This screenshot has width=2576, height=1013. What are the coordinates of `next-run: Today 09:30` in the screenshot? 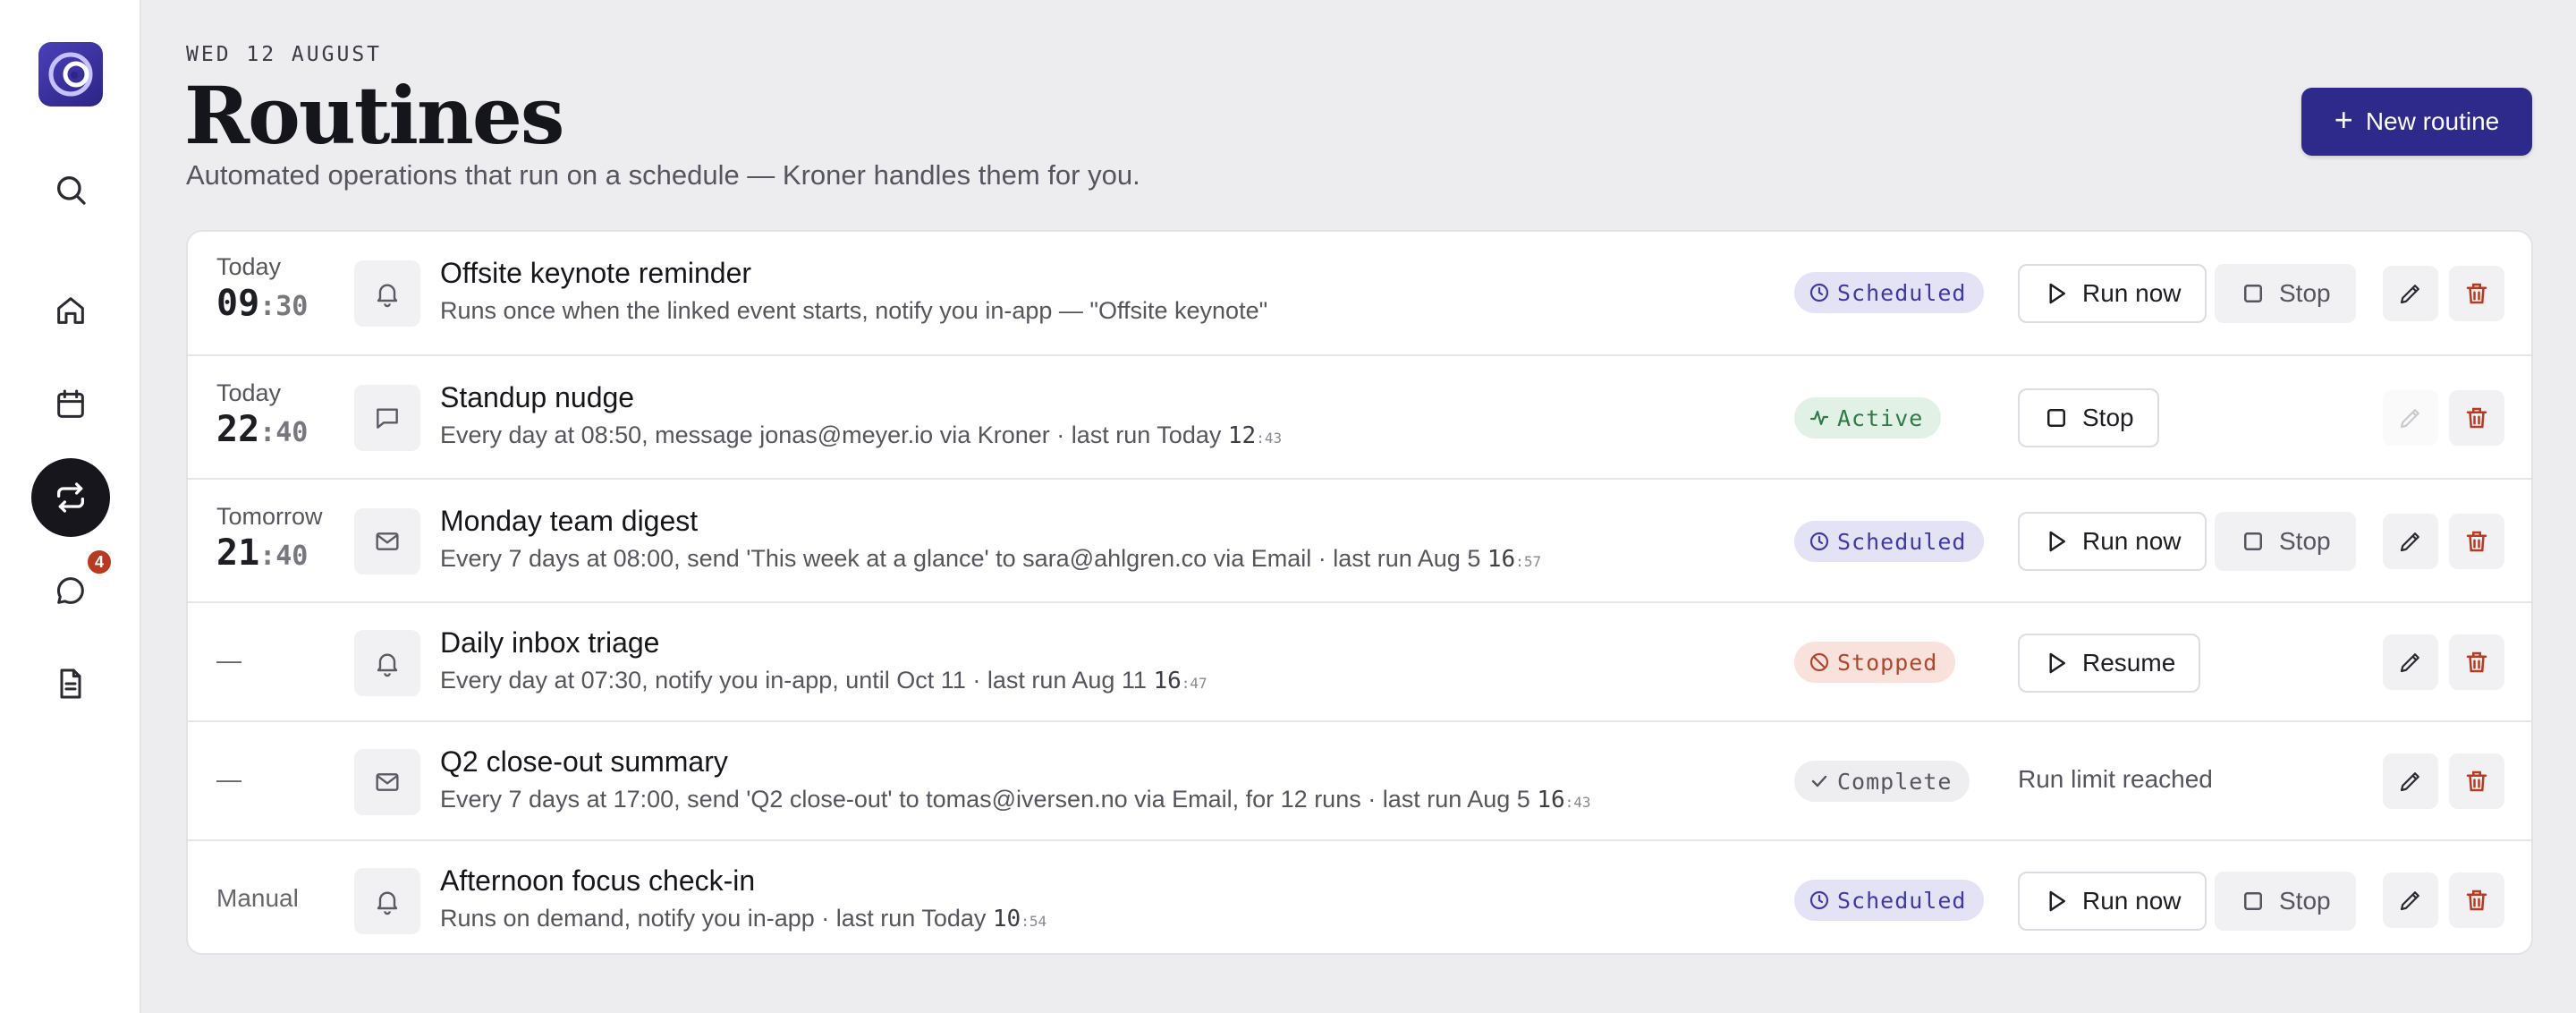 It's located at (262, 288).